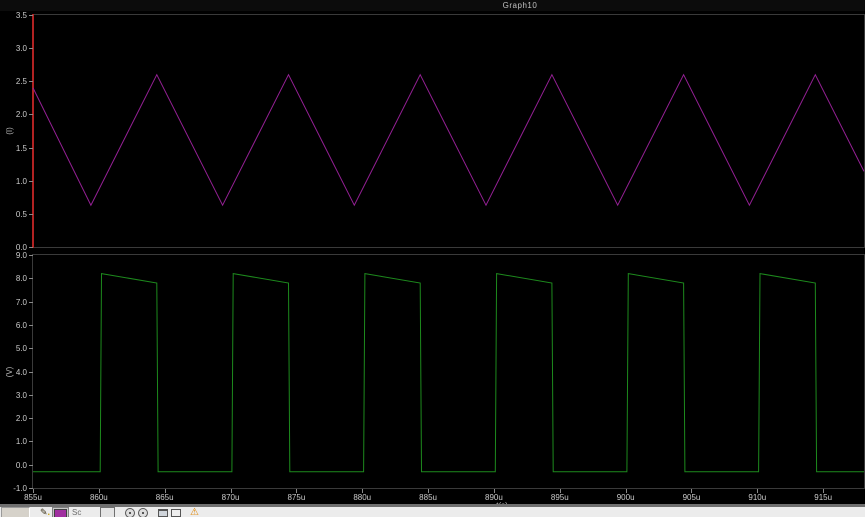 This screenshot has width=865, height=517. What do you see at coordinates (21, 279) in the screenshot?
I see `y-tick-label: 8.0` at bounding box center [21, 279].